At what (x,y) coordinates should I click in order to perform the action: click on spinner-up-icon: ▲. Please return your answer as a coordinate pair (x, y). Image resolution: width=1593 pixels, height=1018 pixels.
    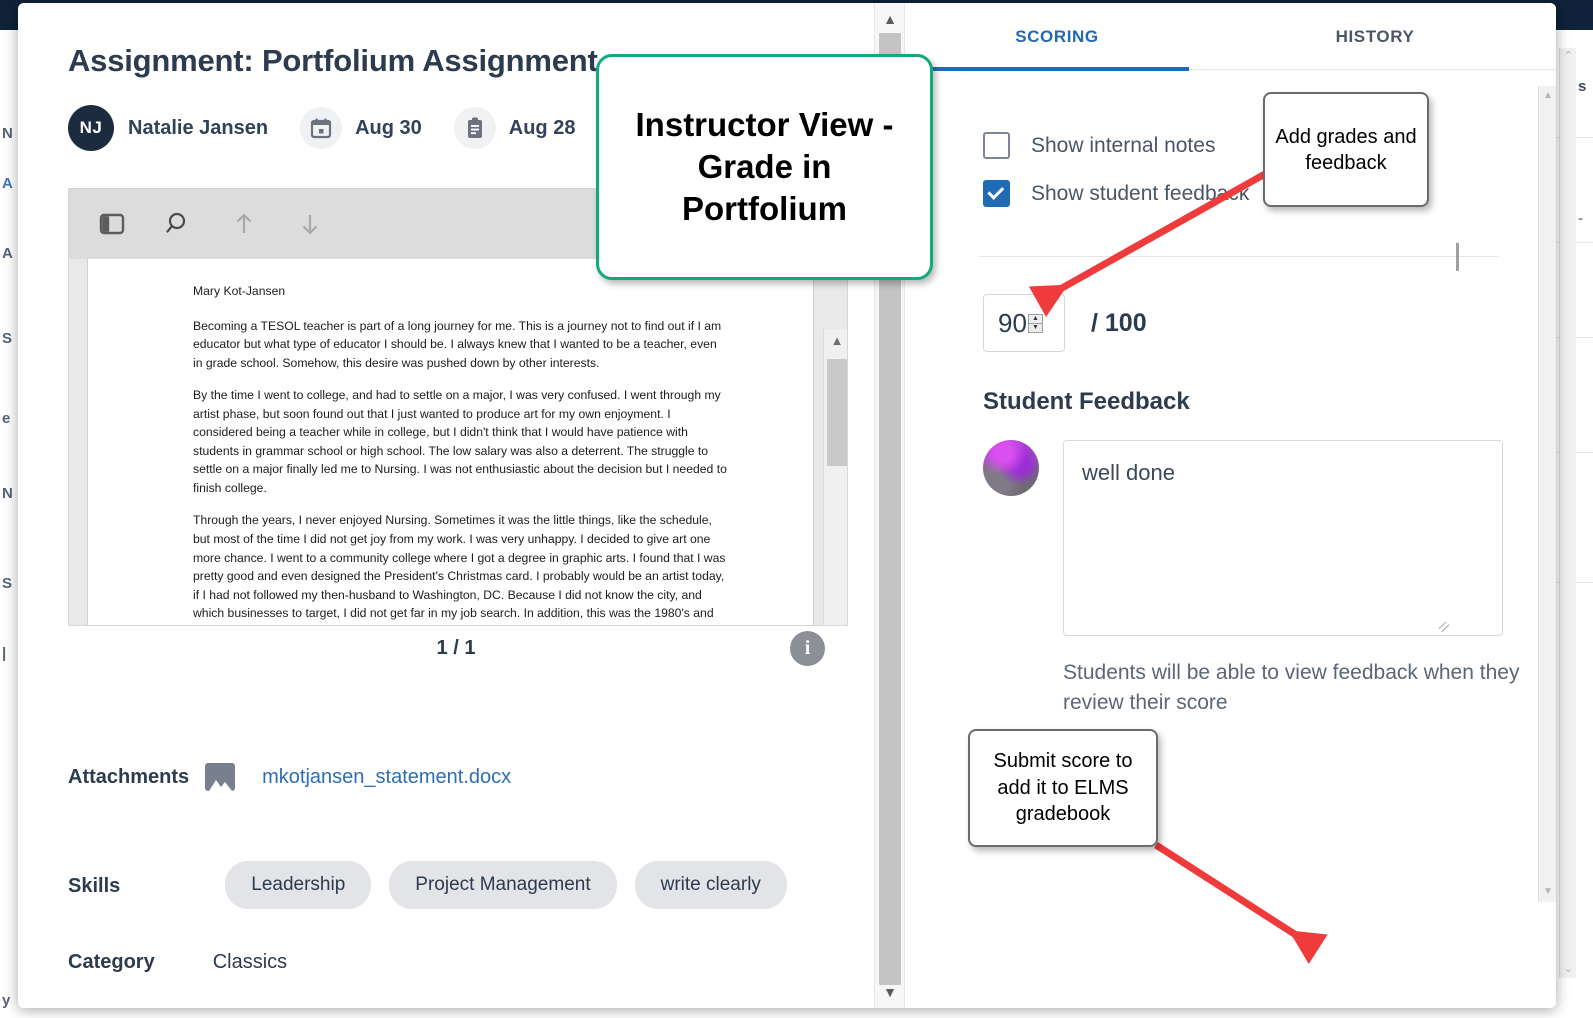
    Looking at the image, I should click on (1035, 319).